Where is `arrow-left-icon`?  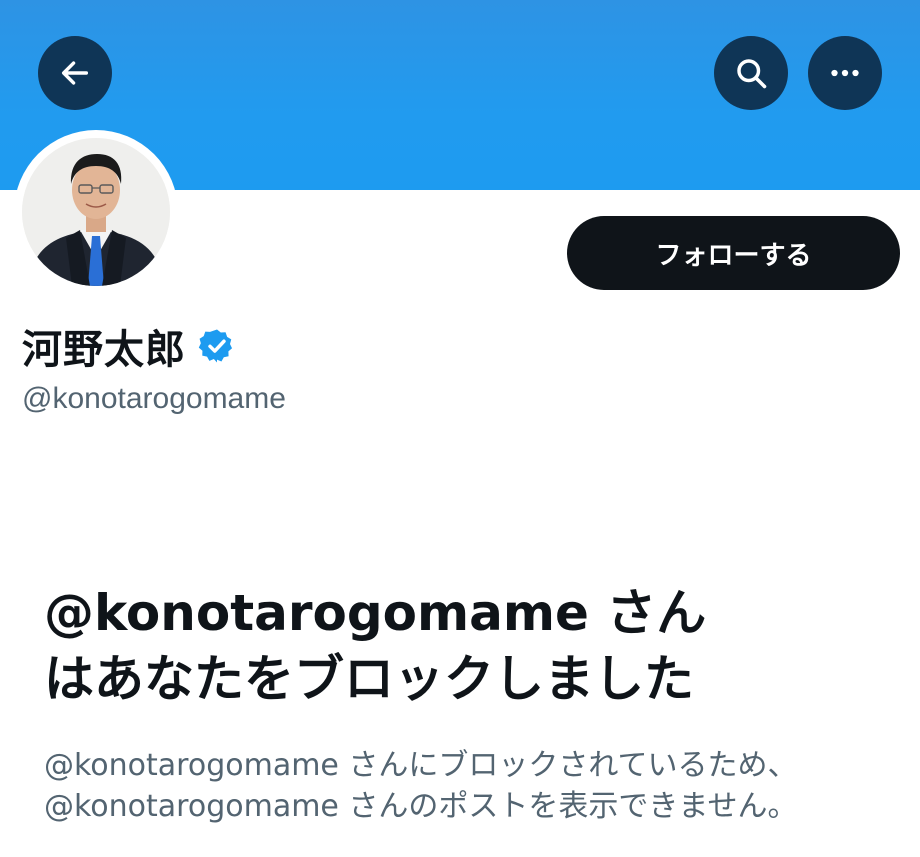 arrow-left-icon is located at coordinates (75, 73).